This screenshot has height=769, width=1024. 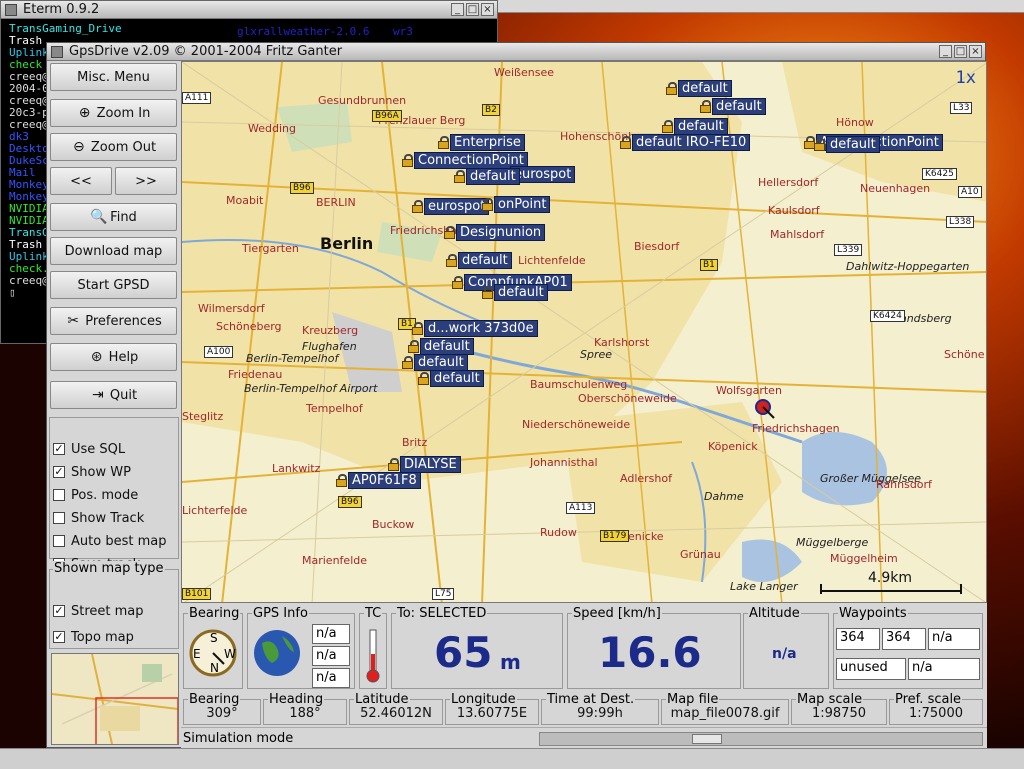 I want to click on waypoint-label: d...work 373d0e, so click(x=481, y=328).